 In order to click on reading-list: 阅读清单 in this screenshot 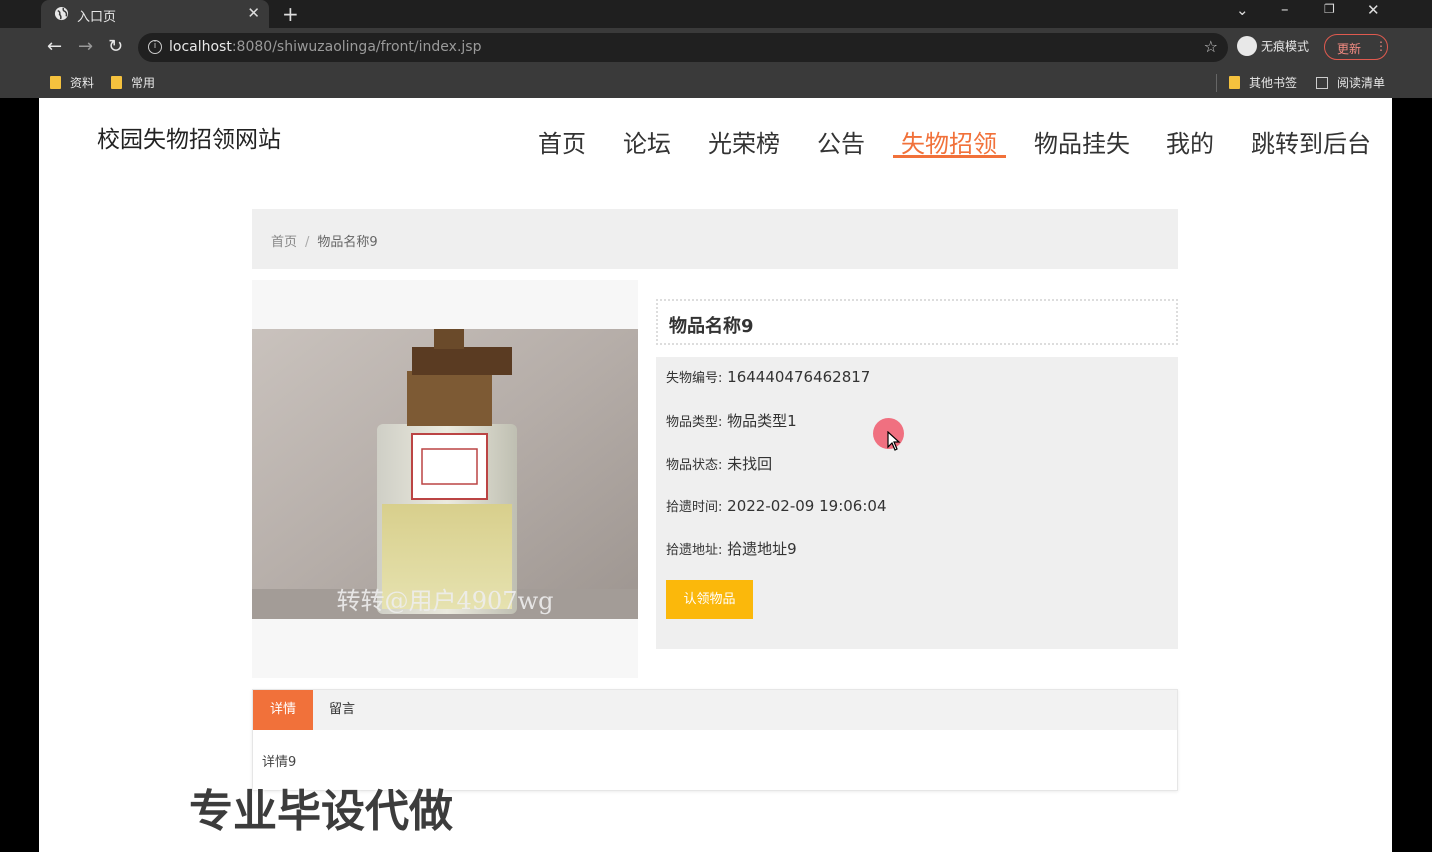, I will do `click(1350, 82)`.